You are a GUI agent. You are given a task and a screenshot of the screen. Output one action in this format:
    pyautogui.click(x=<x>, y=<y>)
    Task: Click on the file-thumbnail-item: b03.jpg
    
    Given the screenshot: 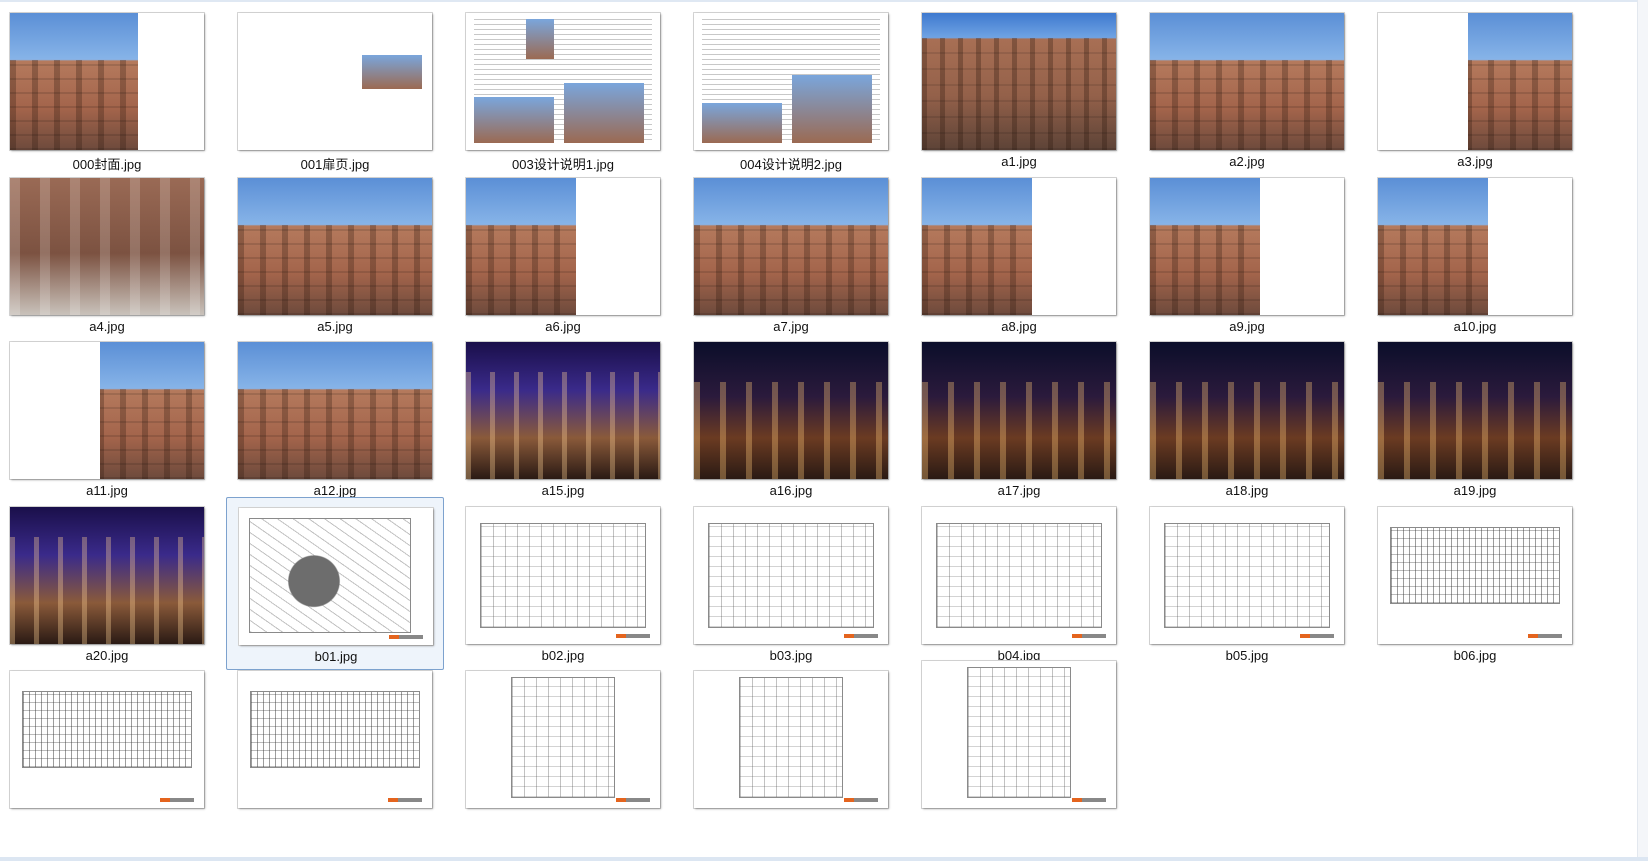 What is the action you would take?
    pyautogui.click(x=791, y=583)
    